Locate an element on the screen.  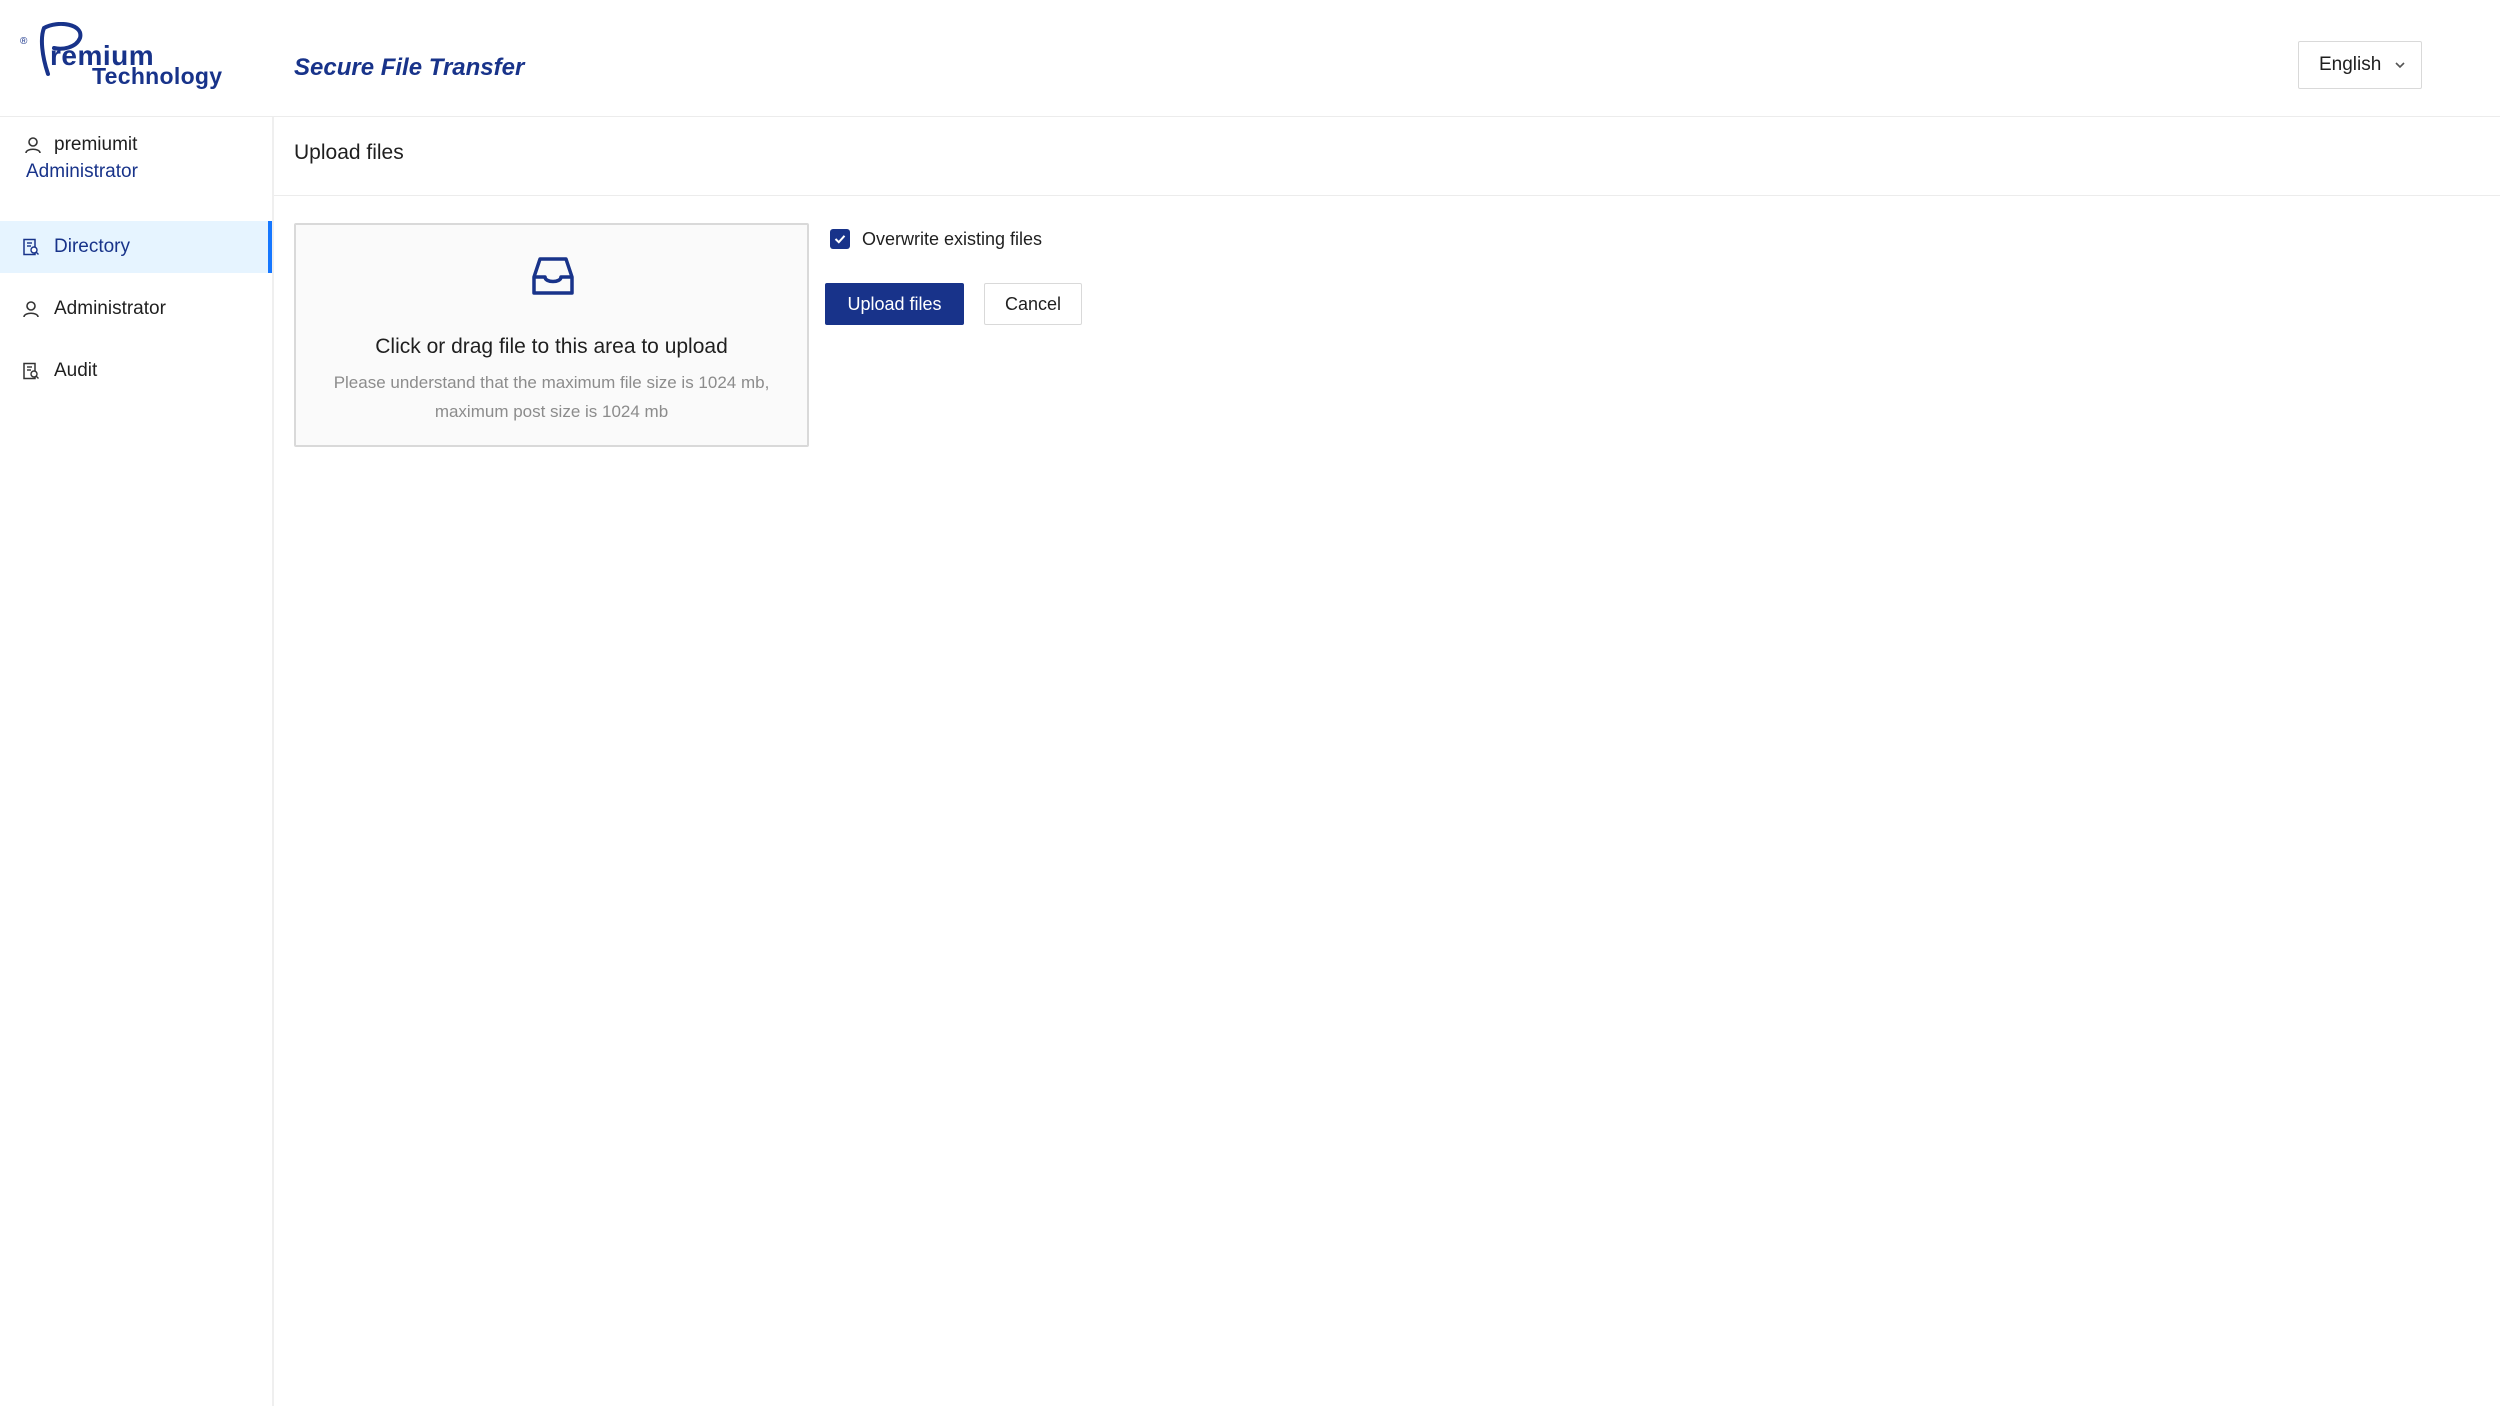
sidebar-item-label: Administrator is located at coordinates (110, 308).